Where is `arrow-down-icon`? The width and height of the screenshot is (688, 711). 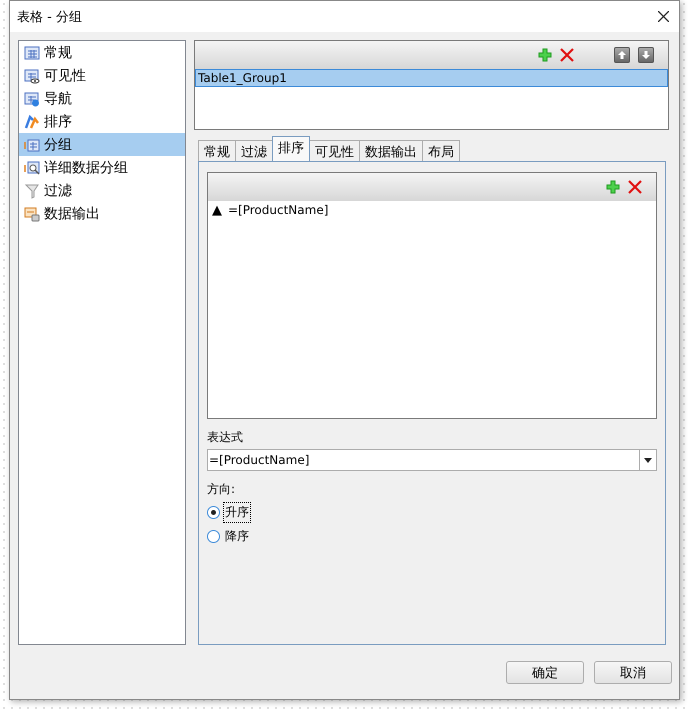
arrow-down-icon is located at coordinates (646, 55).